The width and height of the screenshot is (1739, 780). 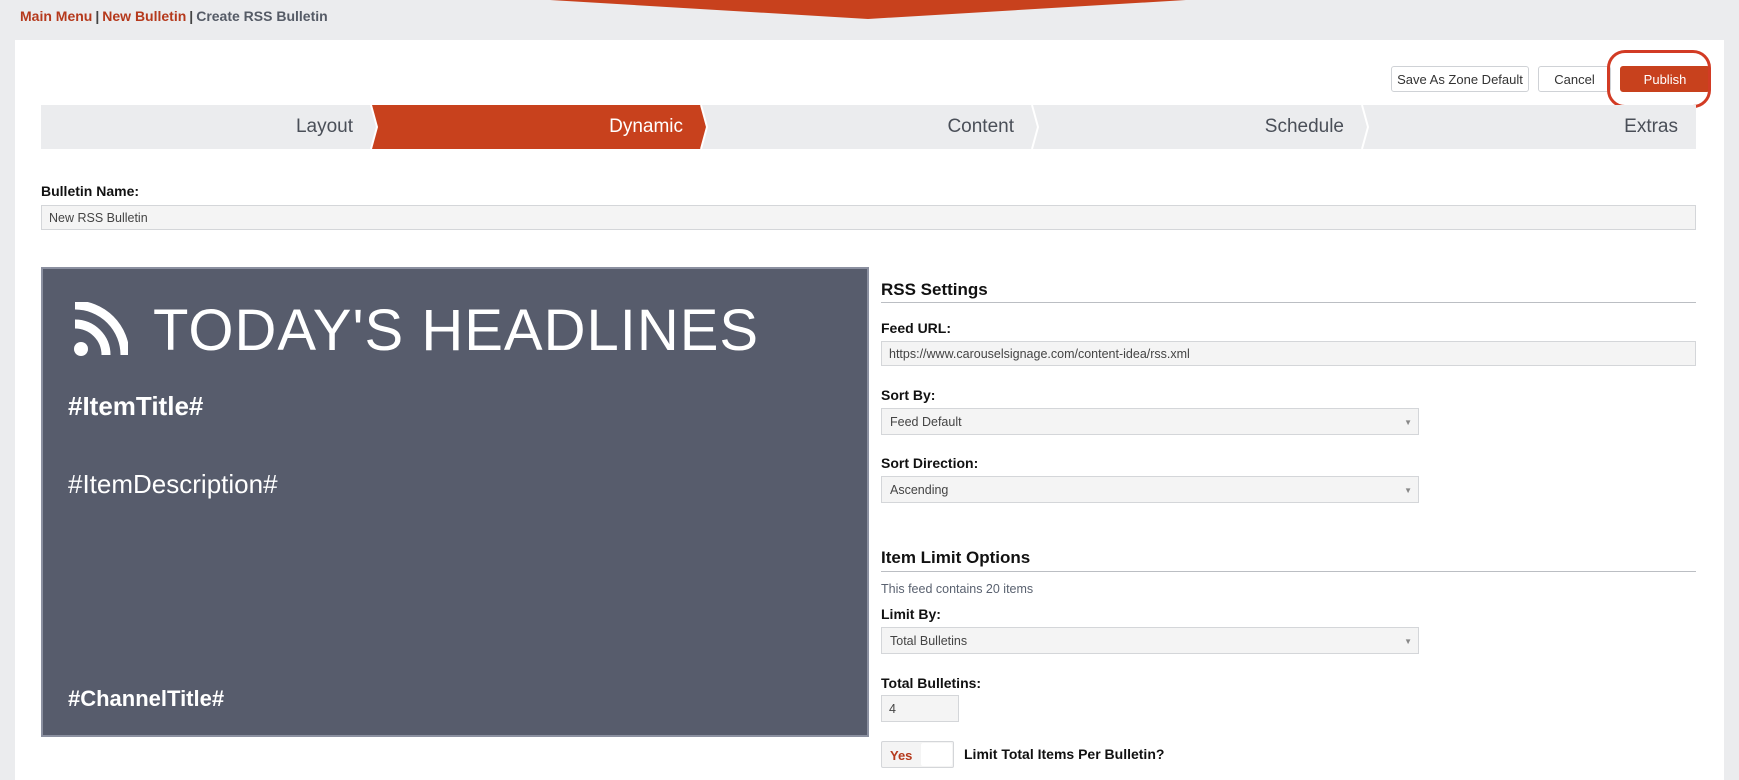 I want to click on sort-direction-label: Sort Direction:, so click(x=930, y=463).